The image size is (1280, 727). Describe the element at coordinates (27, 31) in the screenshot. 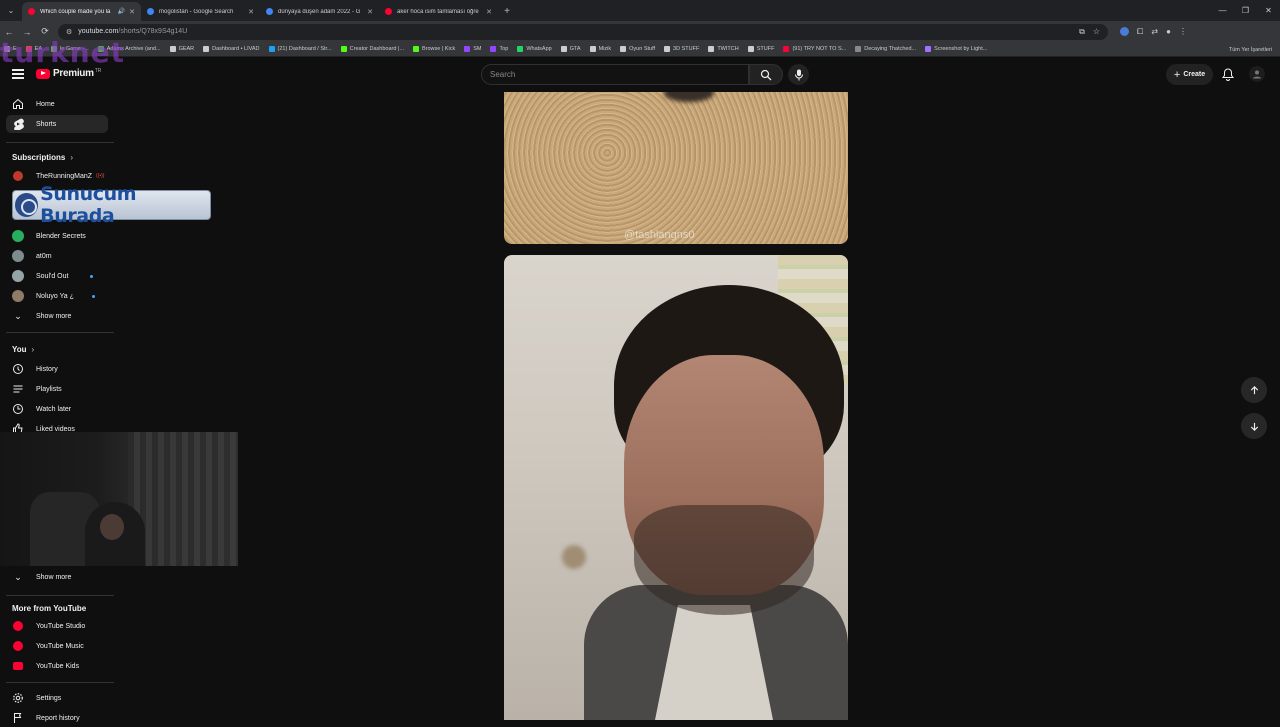

I see `forward-icon: →` at that location.